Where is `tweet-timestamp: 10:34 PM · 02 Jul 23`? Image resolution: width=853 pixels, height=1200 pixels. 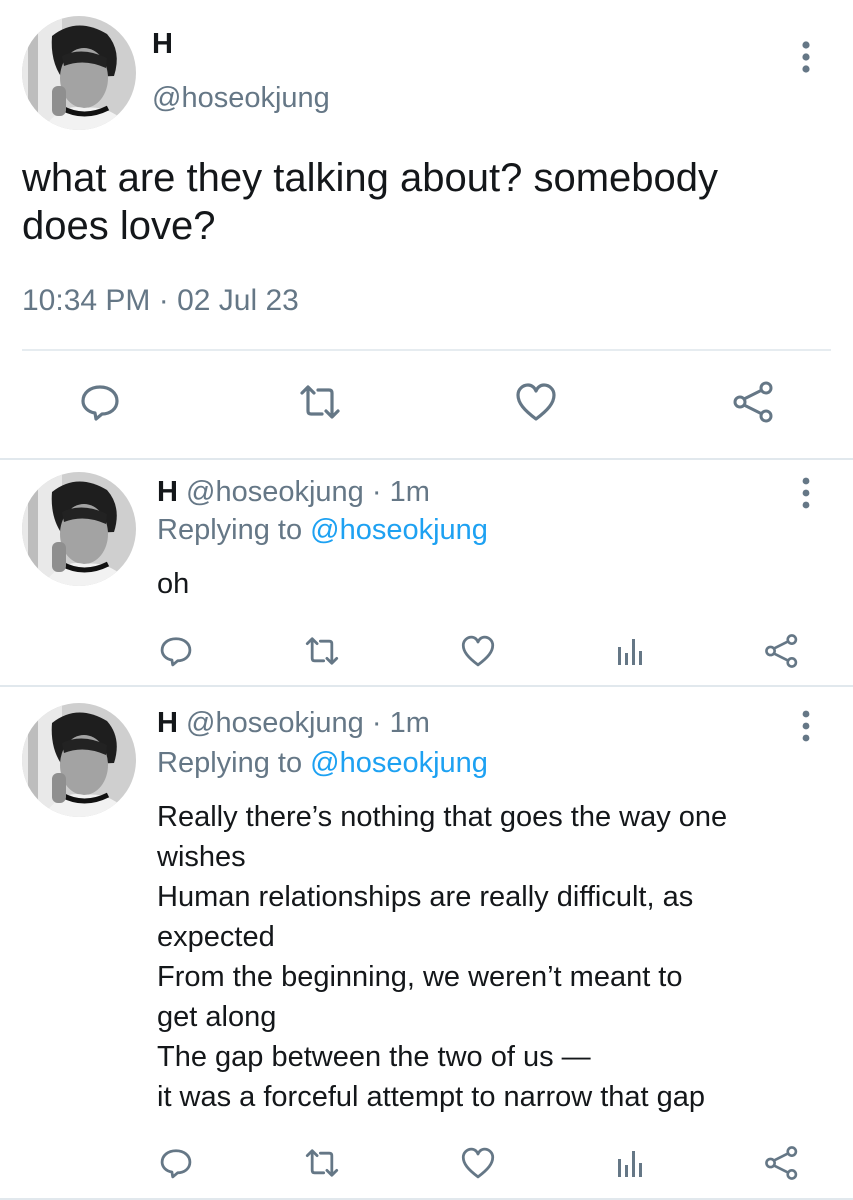
tweet-timestamp: 10:34 PM · 02 Jul 23 is located at coordinates (160, 301).